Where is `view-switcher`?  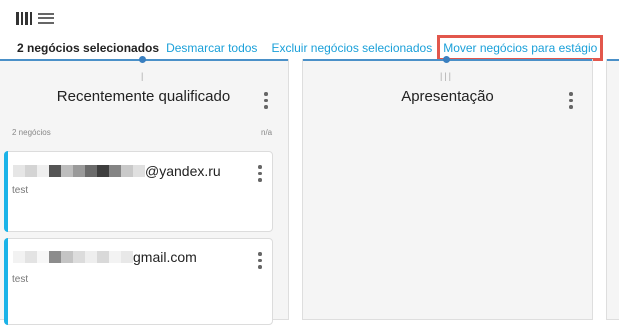
view-switcher is located at coordinates (35, 18).